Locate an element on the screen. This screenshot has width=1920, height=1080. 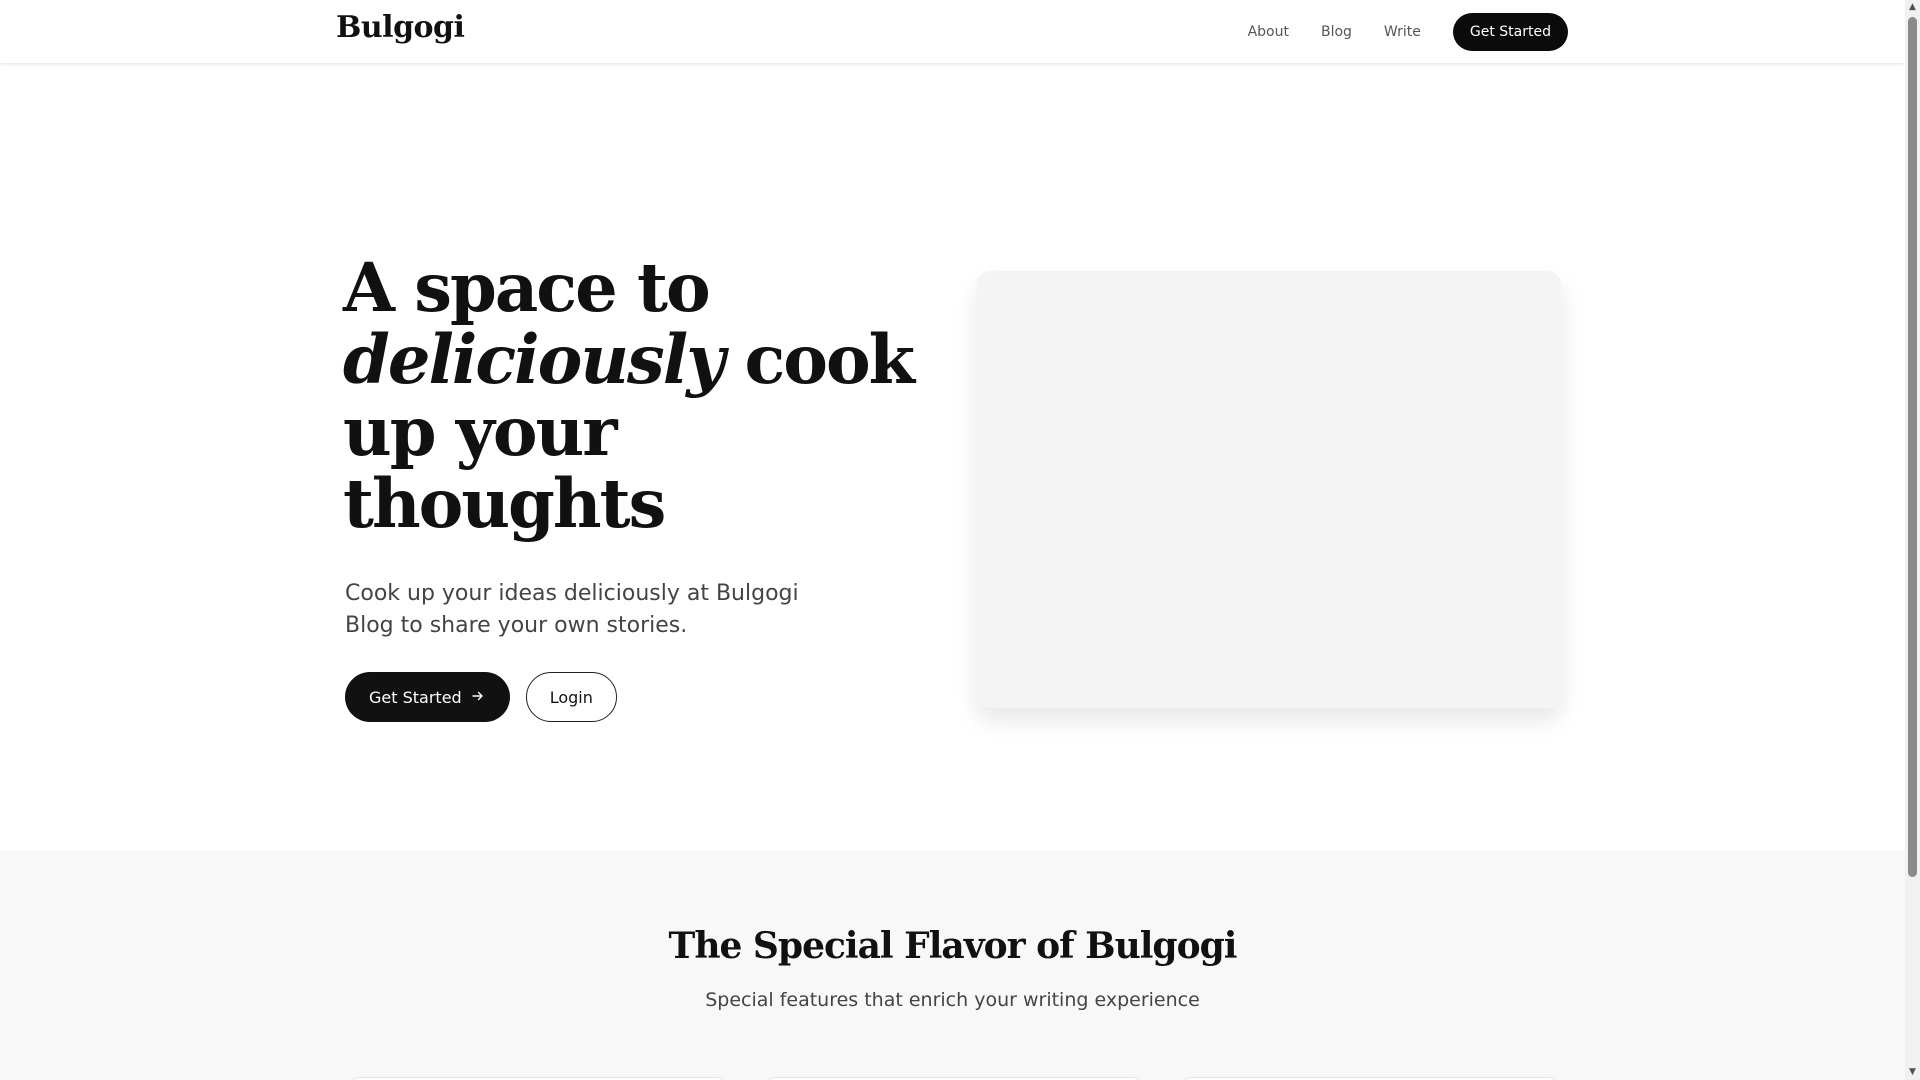
login-button: Login is located at coordinates (571, 697).